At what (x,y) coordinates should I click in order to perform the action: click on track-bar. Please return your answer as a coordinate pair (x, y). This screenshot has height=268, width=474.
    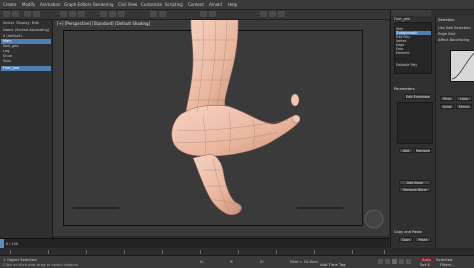
    Looking at the image, I should click on (194, 251).